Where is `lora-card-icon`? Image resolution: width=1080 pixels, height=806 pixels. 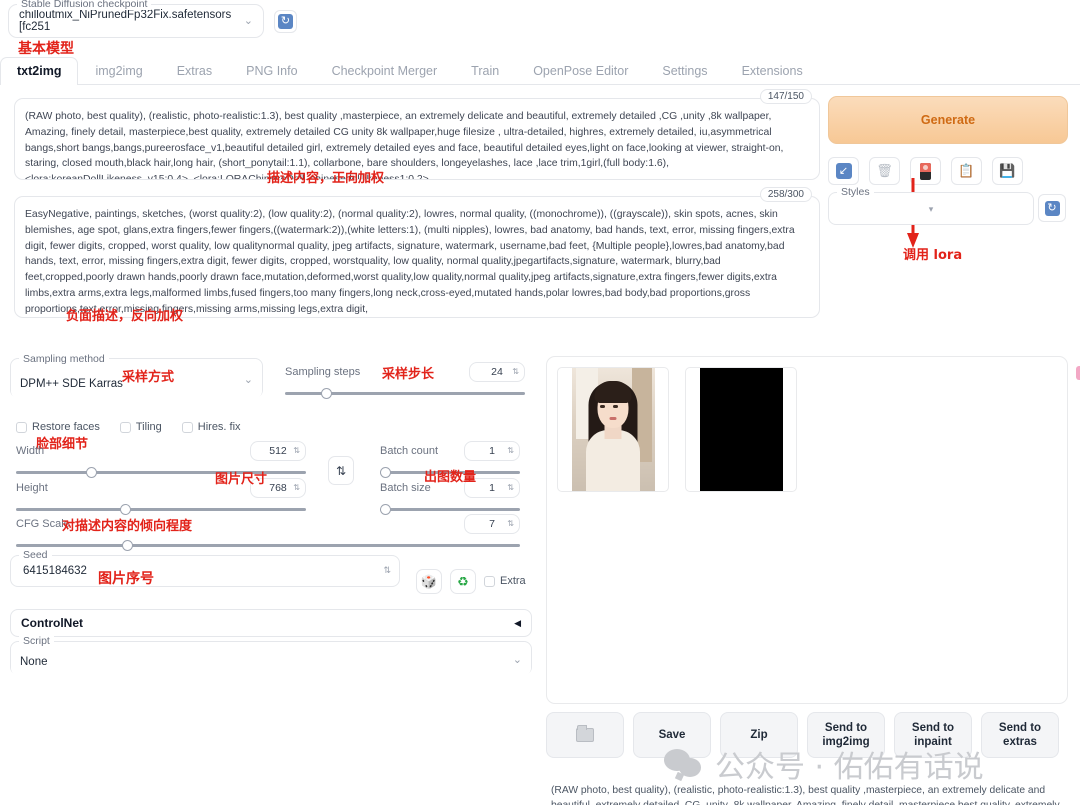 lora-card-icon is located at coordinates (925, 171).